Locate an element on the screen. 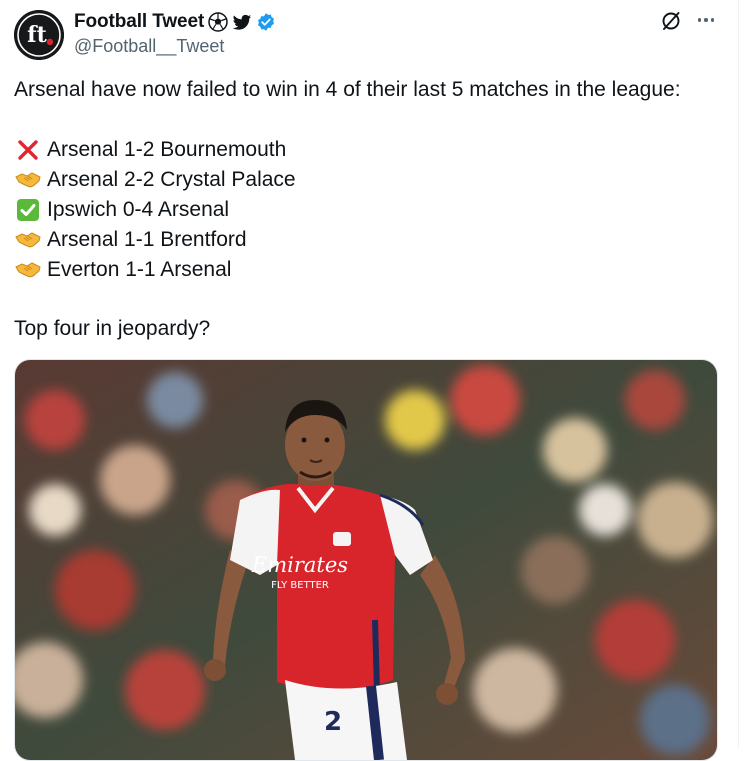  shirt-sponsor-text: Emirates is located at coordinates (299, 565).